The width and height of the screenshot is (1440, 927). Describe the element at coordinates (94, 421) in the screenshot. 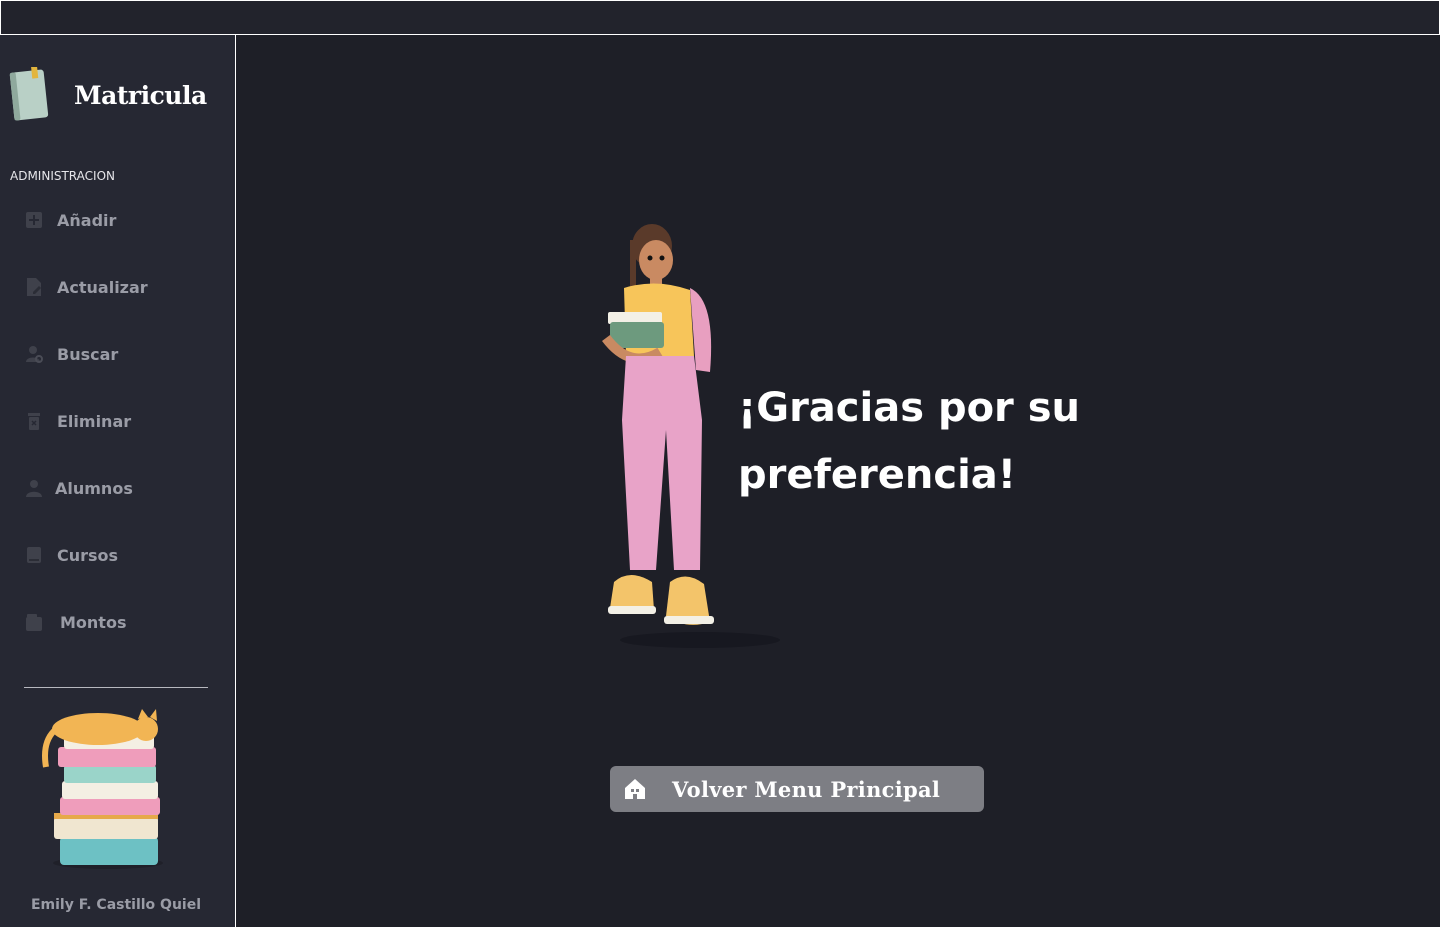

I see `sidebar-item-label: Eliminar` at that location.